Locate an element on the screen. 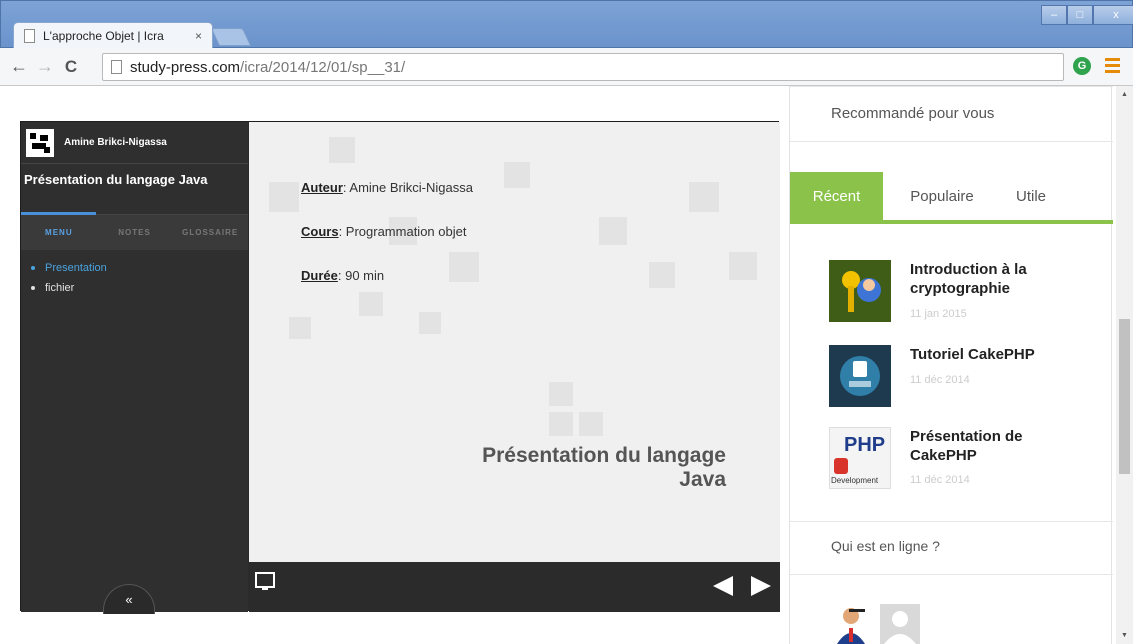  tab-populaire: Populaire is located at coordinates (942, 196).